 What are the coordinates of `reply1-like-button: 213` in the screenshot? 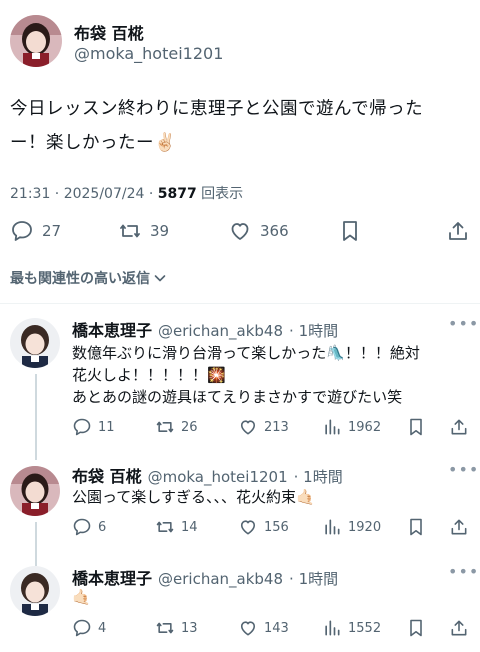 It's located at (263, 427).